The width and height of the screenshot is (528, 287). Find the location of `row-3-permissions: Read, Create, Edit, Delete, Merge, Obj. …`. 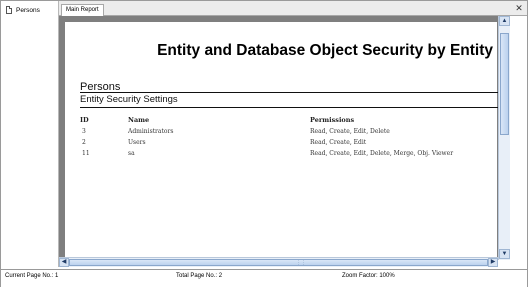

row-3-permissions: Read, Create, Edit, Delete, Merge, Obj. … is located at coordinates (382, 153).